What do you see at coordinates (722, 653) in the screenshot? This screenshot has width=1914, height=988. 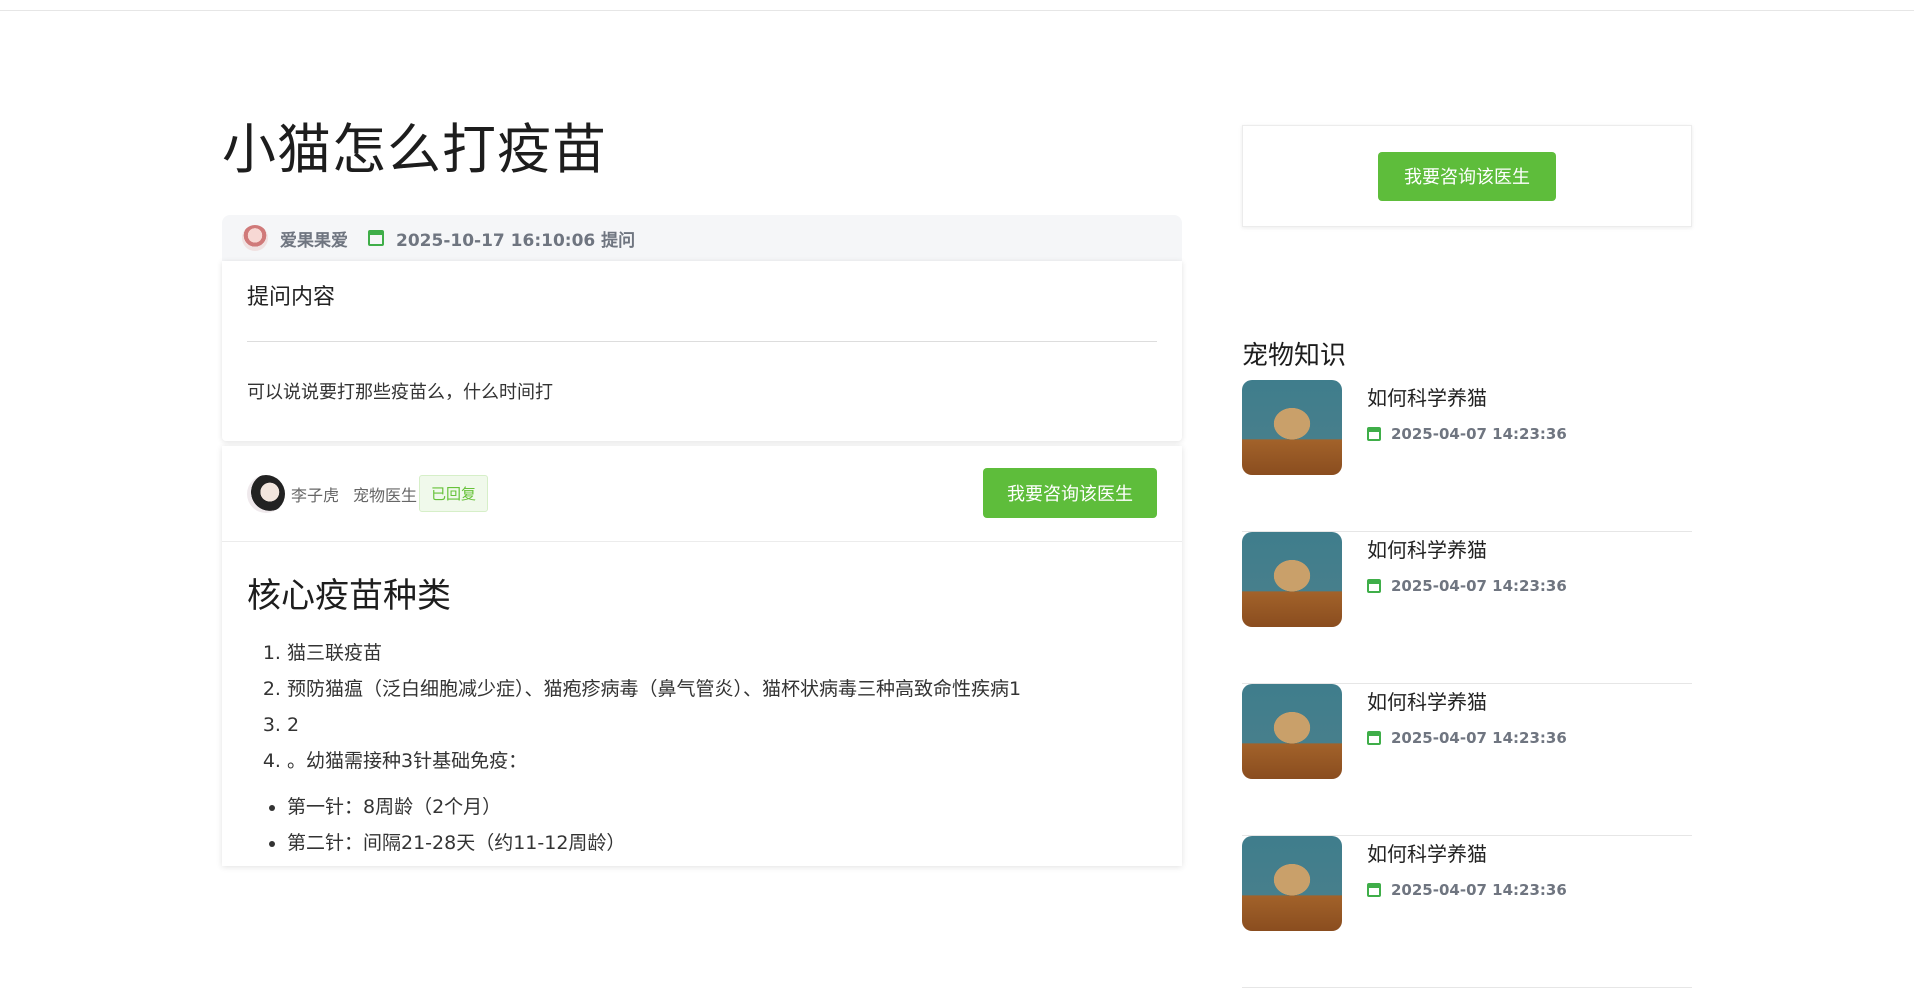 I see `list-item: 猫三联疫苗` at bounding box center [722, 653].